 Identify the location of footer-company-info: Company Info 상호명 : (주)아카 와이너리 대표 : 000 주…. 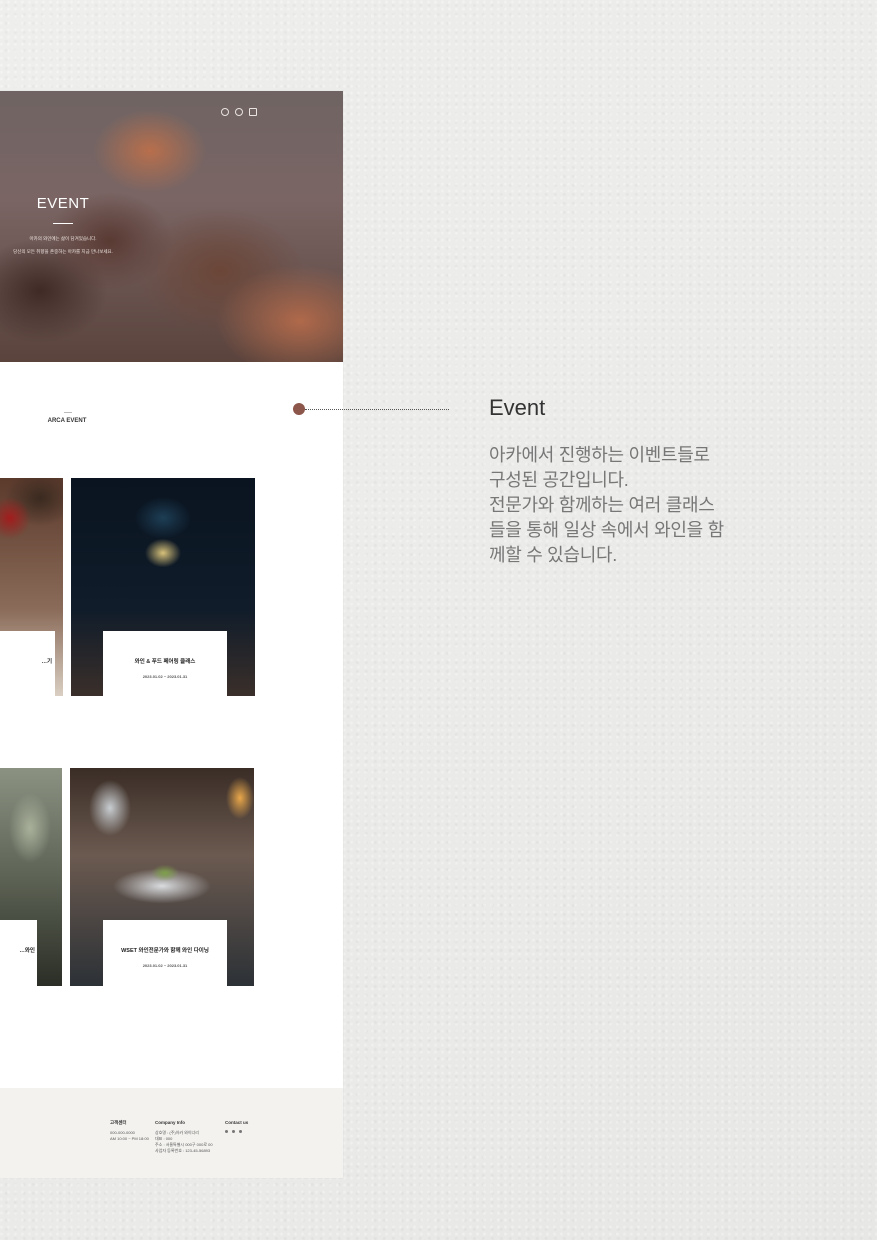
(184, 1137).